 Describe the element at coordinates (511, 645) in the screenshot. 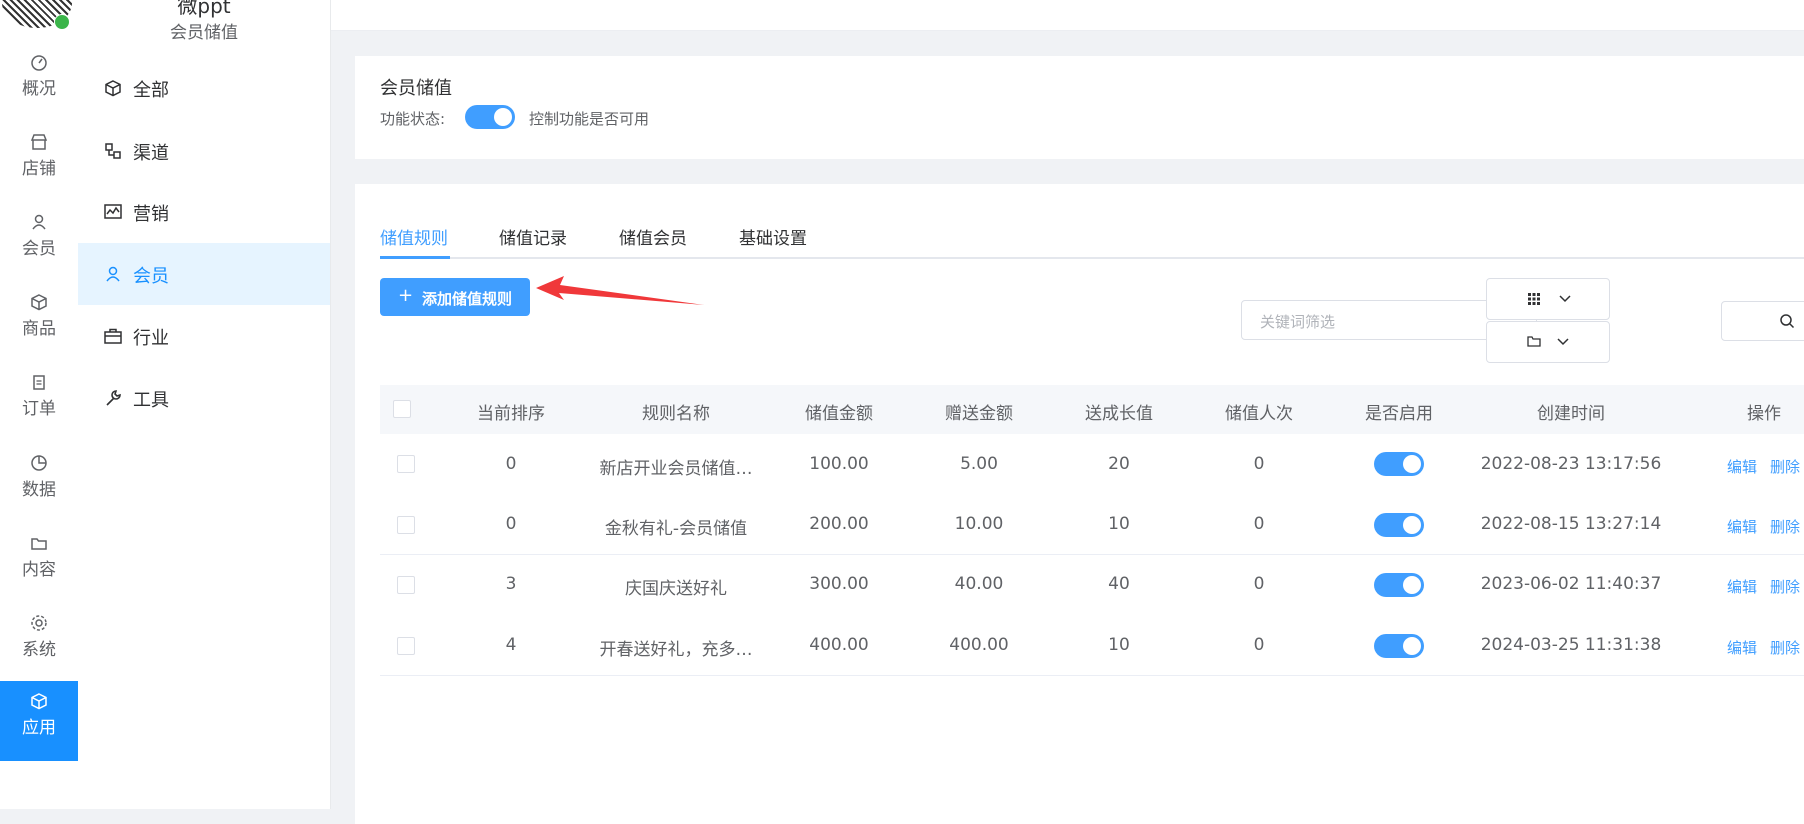

I see `cell-order: 4` at that location.